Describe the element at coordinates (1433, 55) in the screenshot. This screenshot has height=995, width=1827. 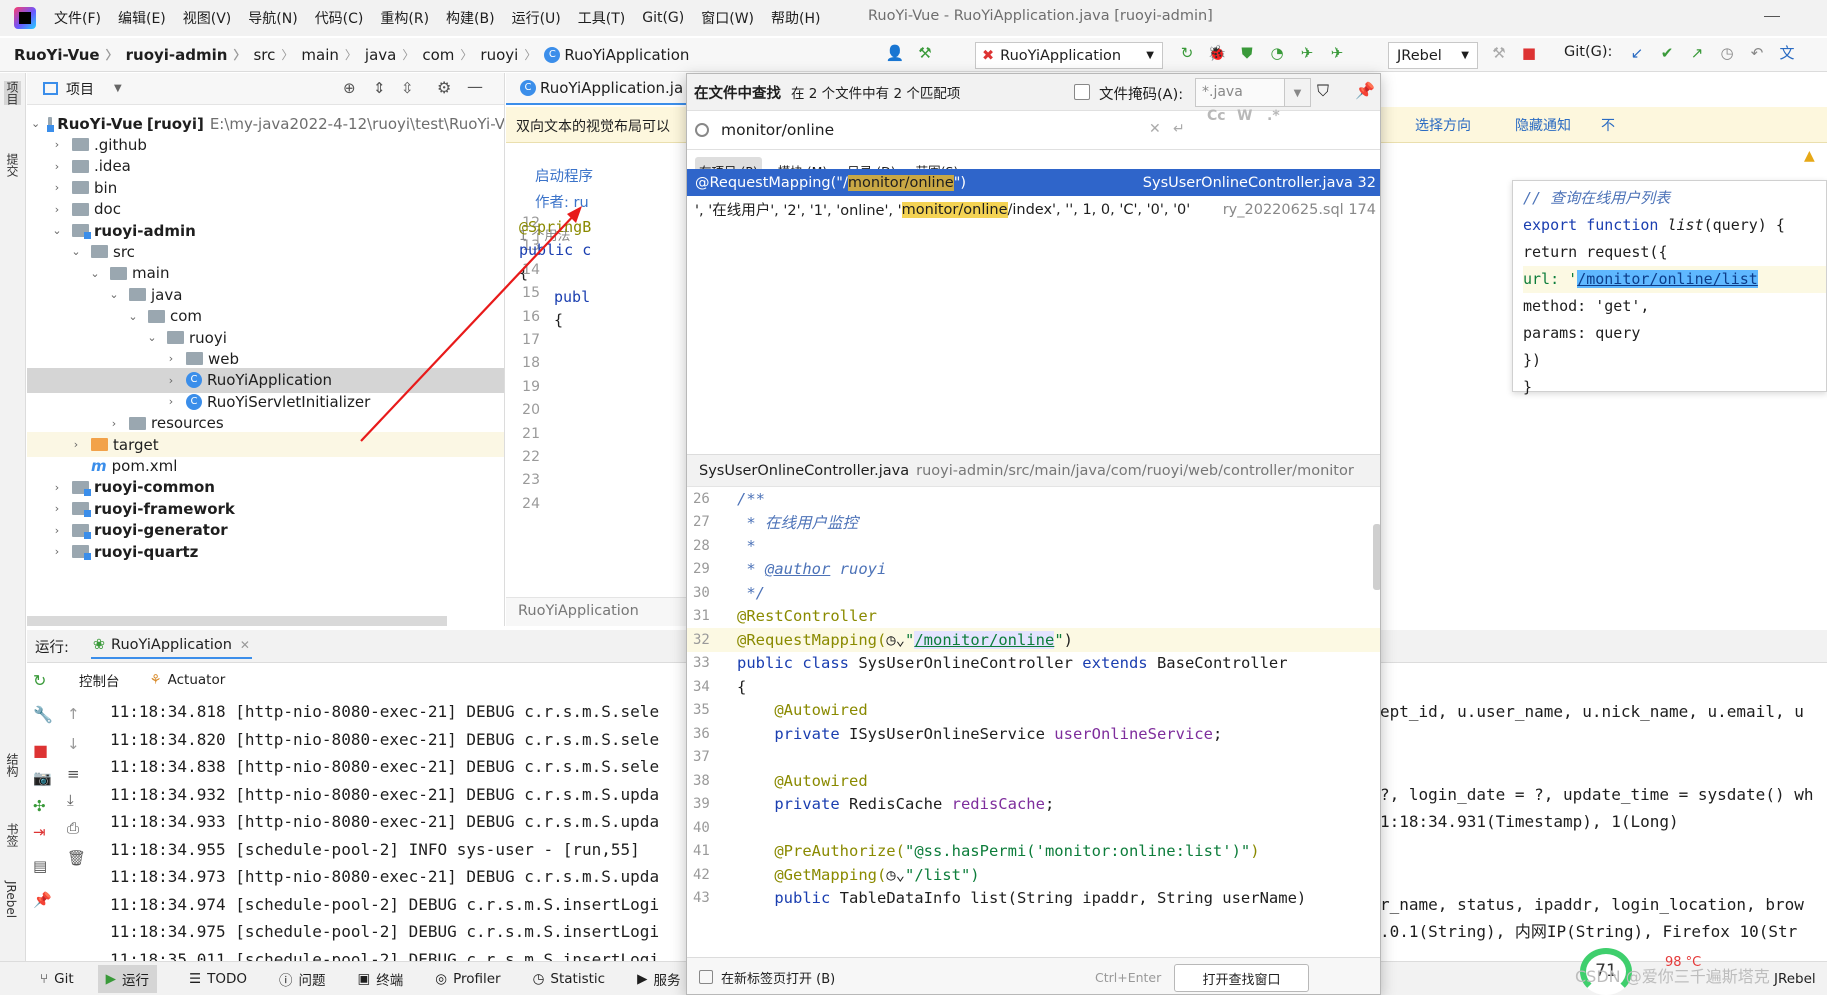
I see `jrebel-select: JRebel ▼` at that location.